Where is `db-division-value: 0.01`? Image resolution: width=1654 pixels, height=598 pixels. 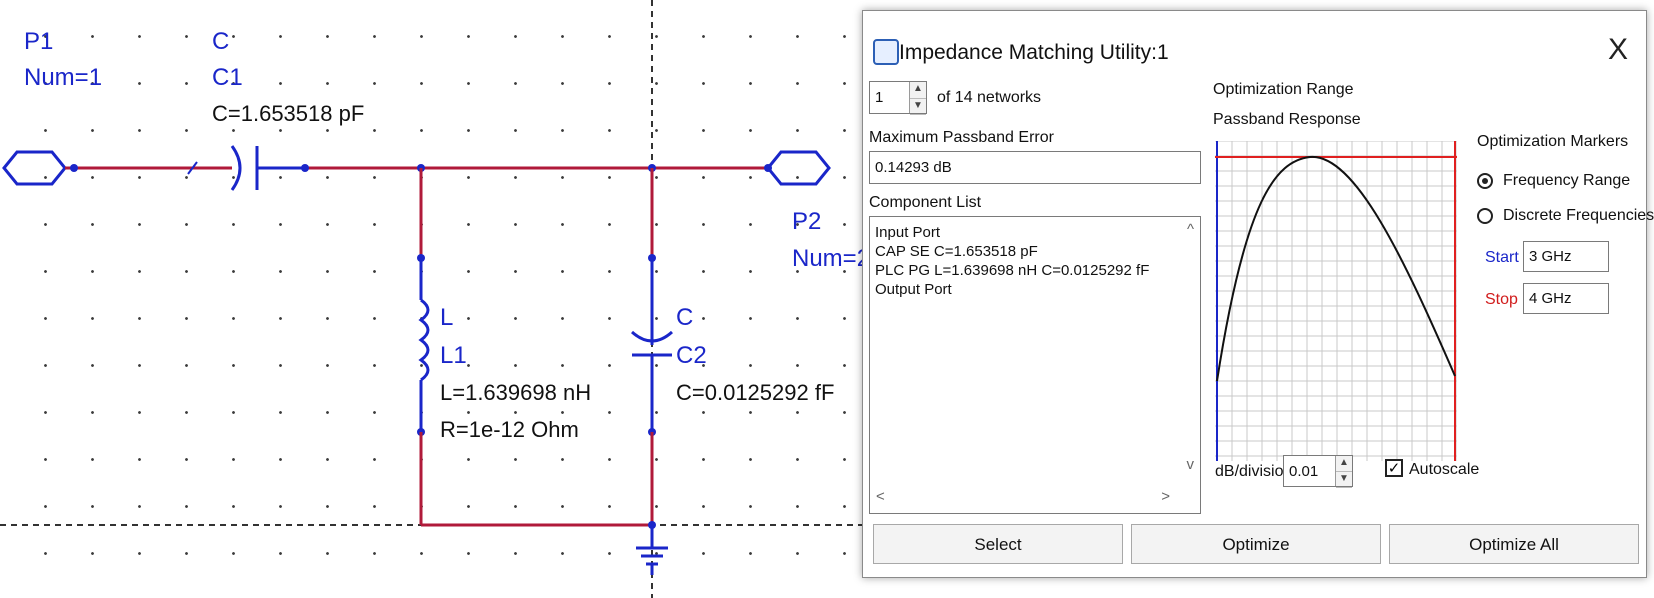
db-division-value: 0.01 is located at coordinates (1304, 471).